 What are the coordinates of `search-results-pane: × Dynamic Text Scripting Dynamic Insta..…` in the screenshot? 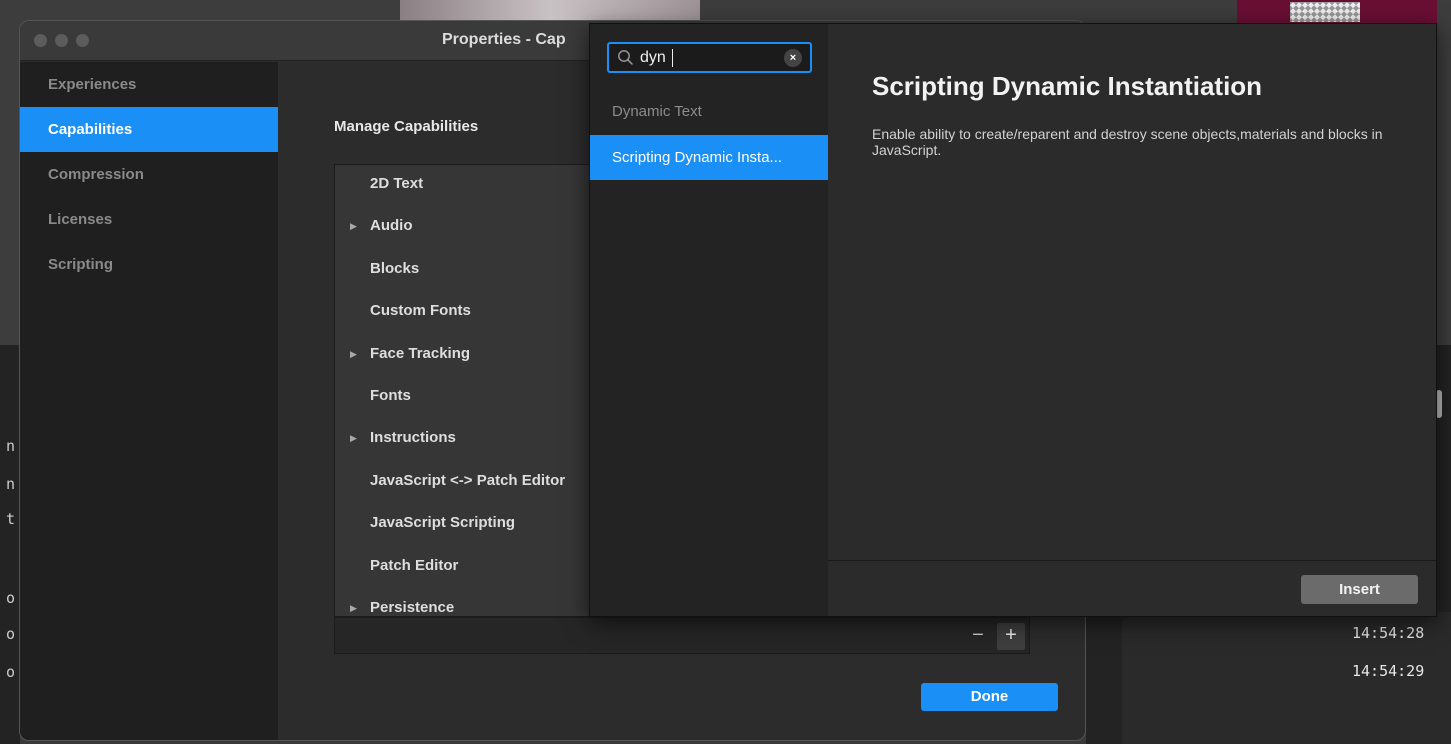 It's located at (709, 320).